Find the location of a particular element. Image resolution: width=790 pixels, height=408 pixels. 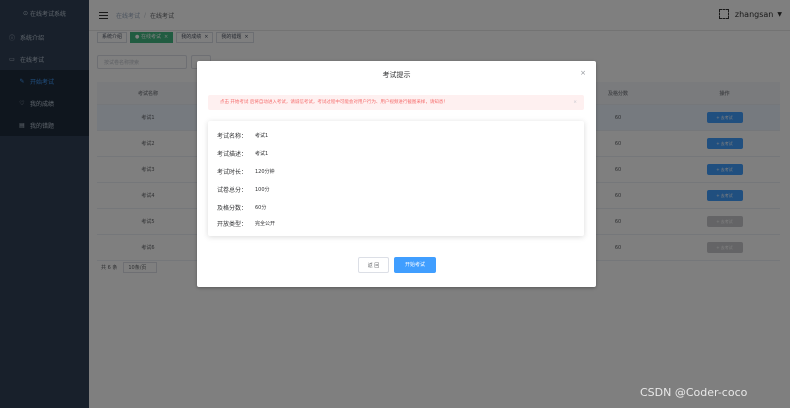

start-exam-button: 开始考试 is located at coordinates (415, 265).